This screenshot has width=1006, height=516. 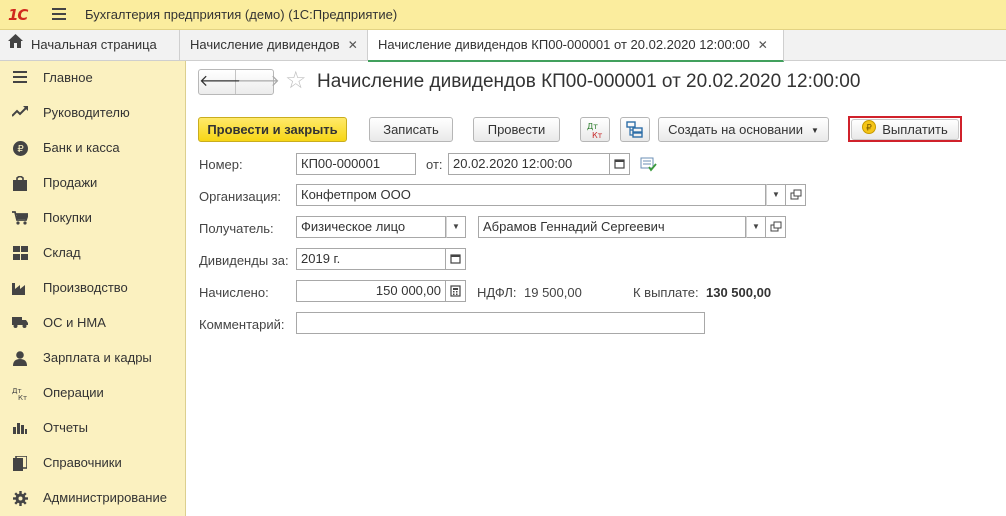 I want to click on sidebar-item-payroll: Зарплата и кадры, so click(x=93, y=358).